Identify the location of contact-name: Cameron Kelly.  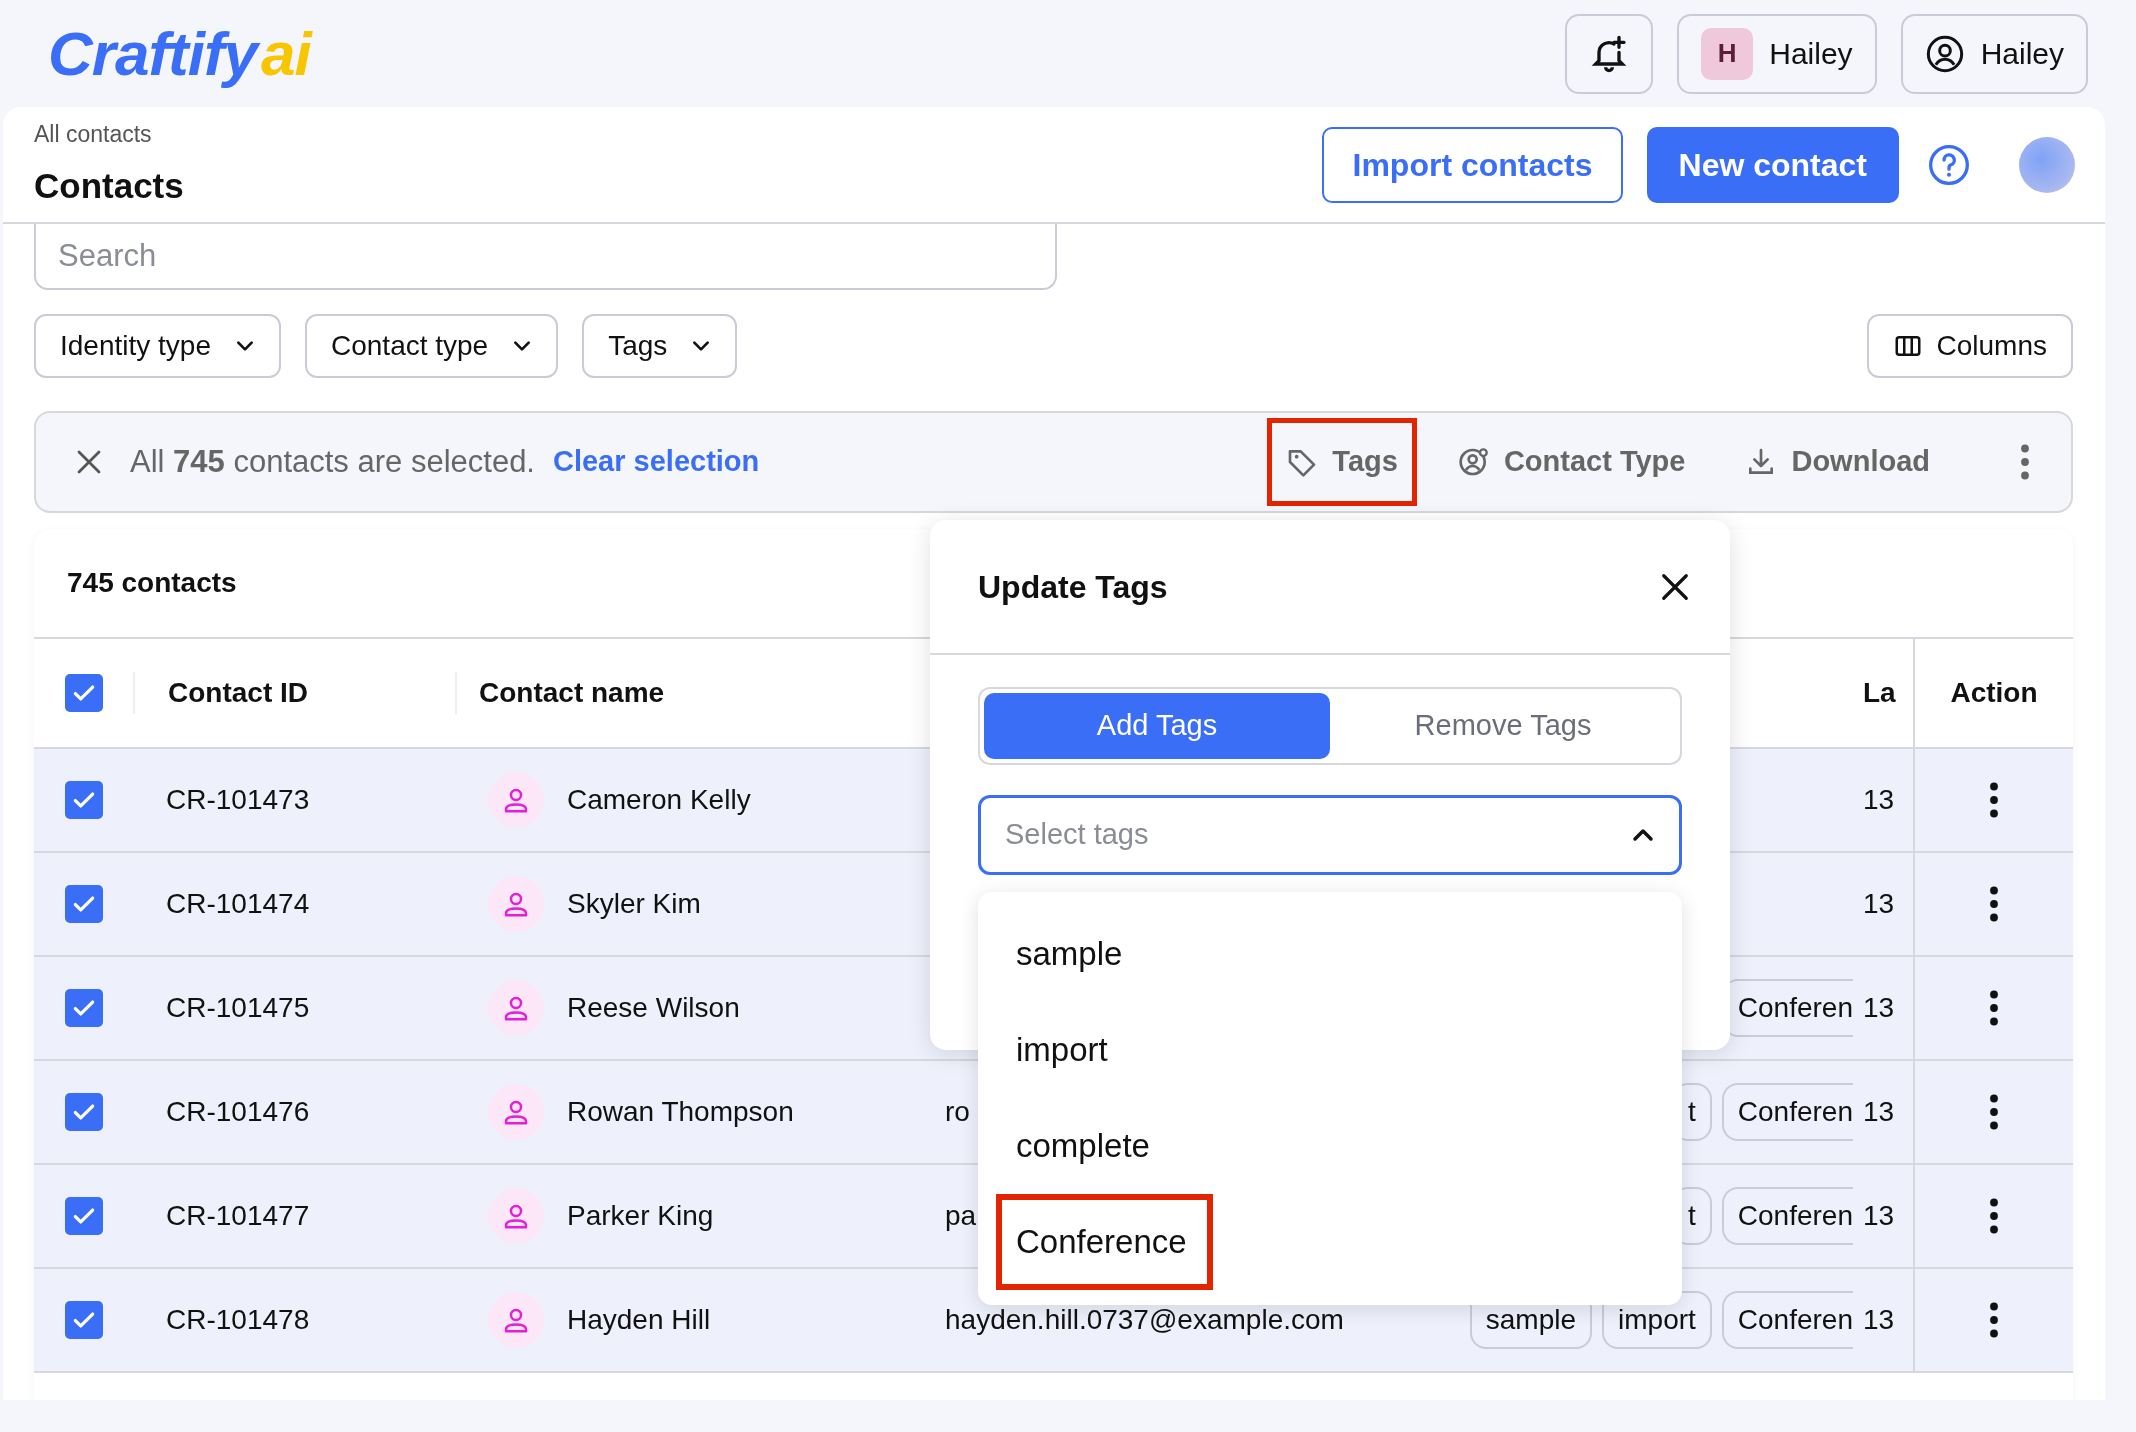
(659, 800).